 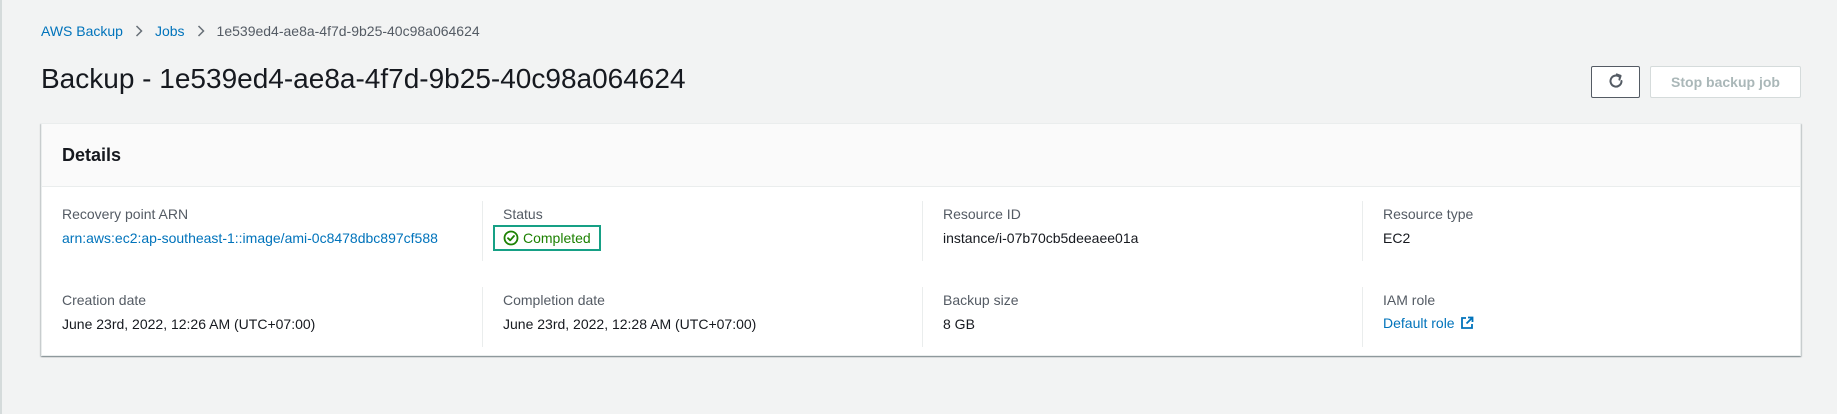 I want to click on resource-id-value: instance/i-07b70cb5deeaee01a, so click(x=1041, y=238).